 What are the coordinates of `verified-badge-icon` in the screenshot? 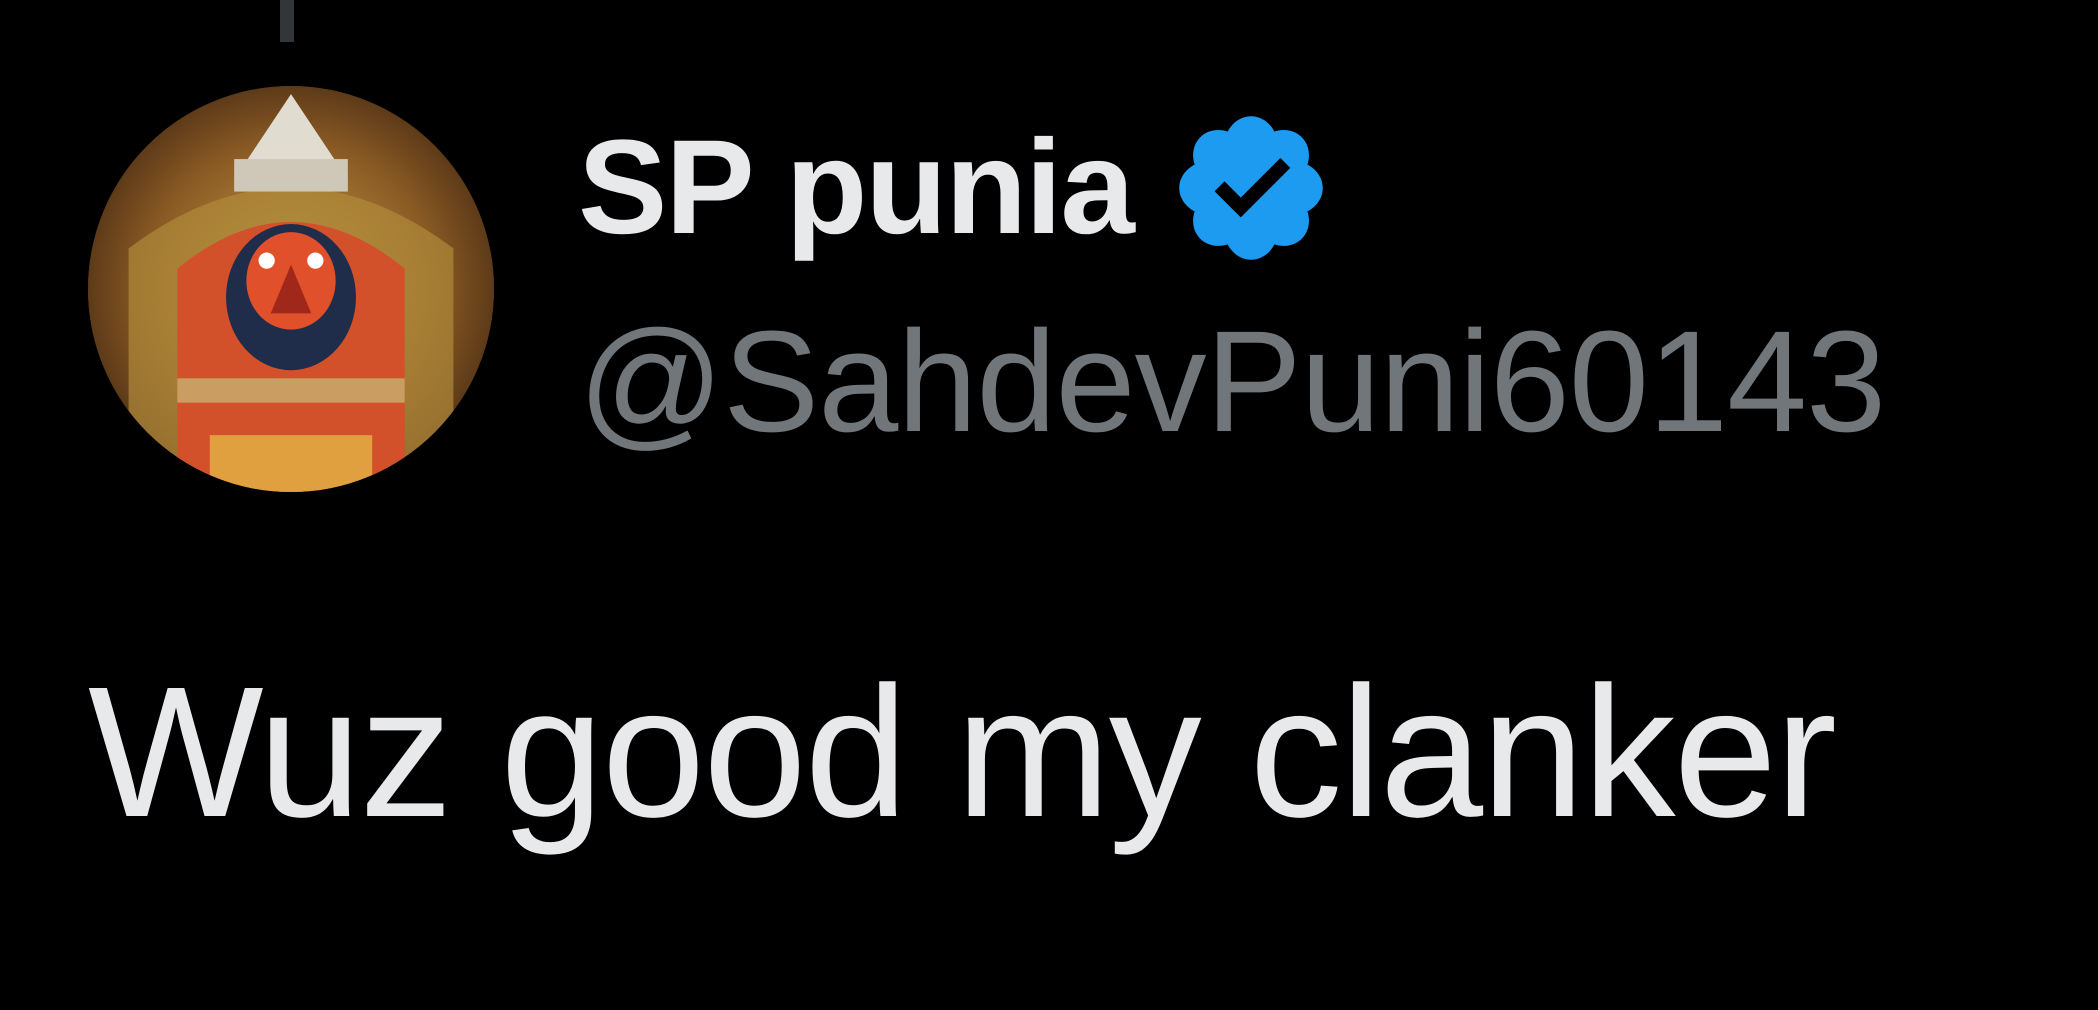 It's located at (1251, 188).